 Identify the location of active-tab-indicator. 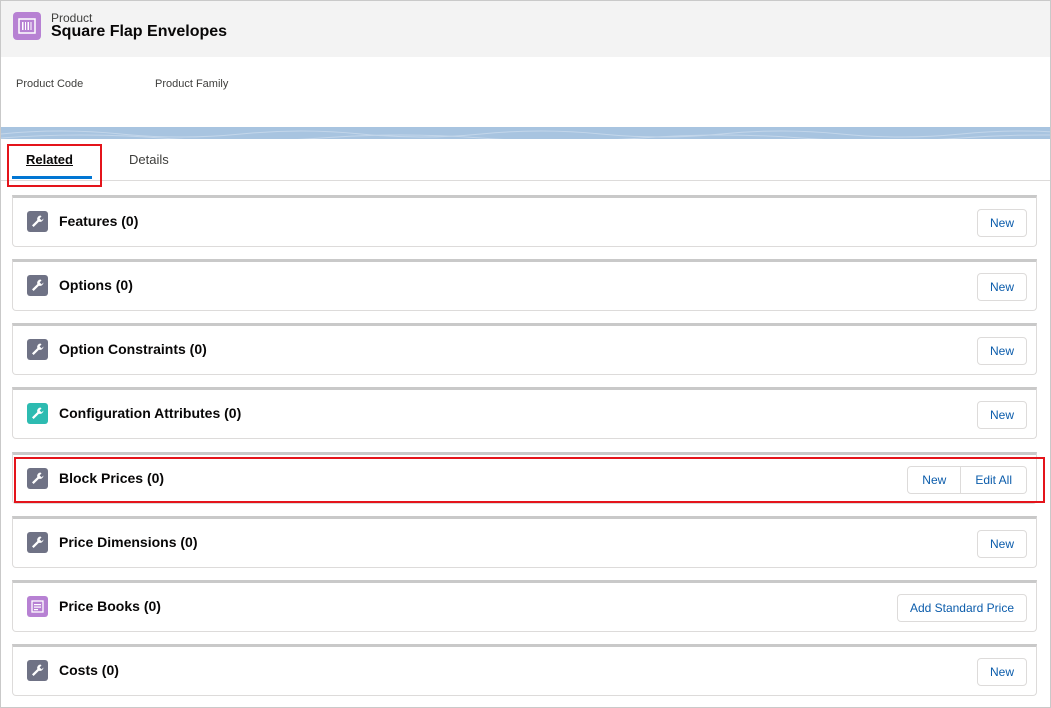
(52, 177).